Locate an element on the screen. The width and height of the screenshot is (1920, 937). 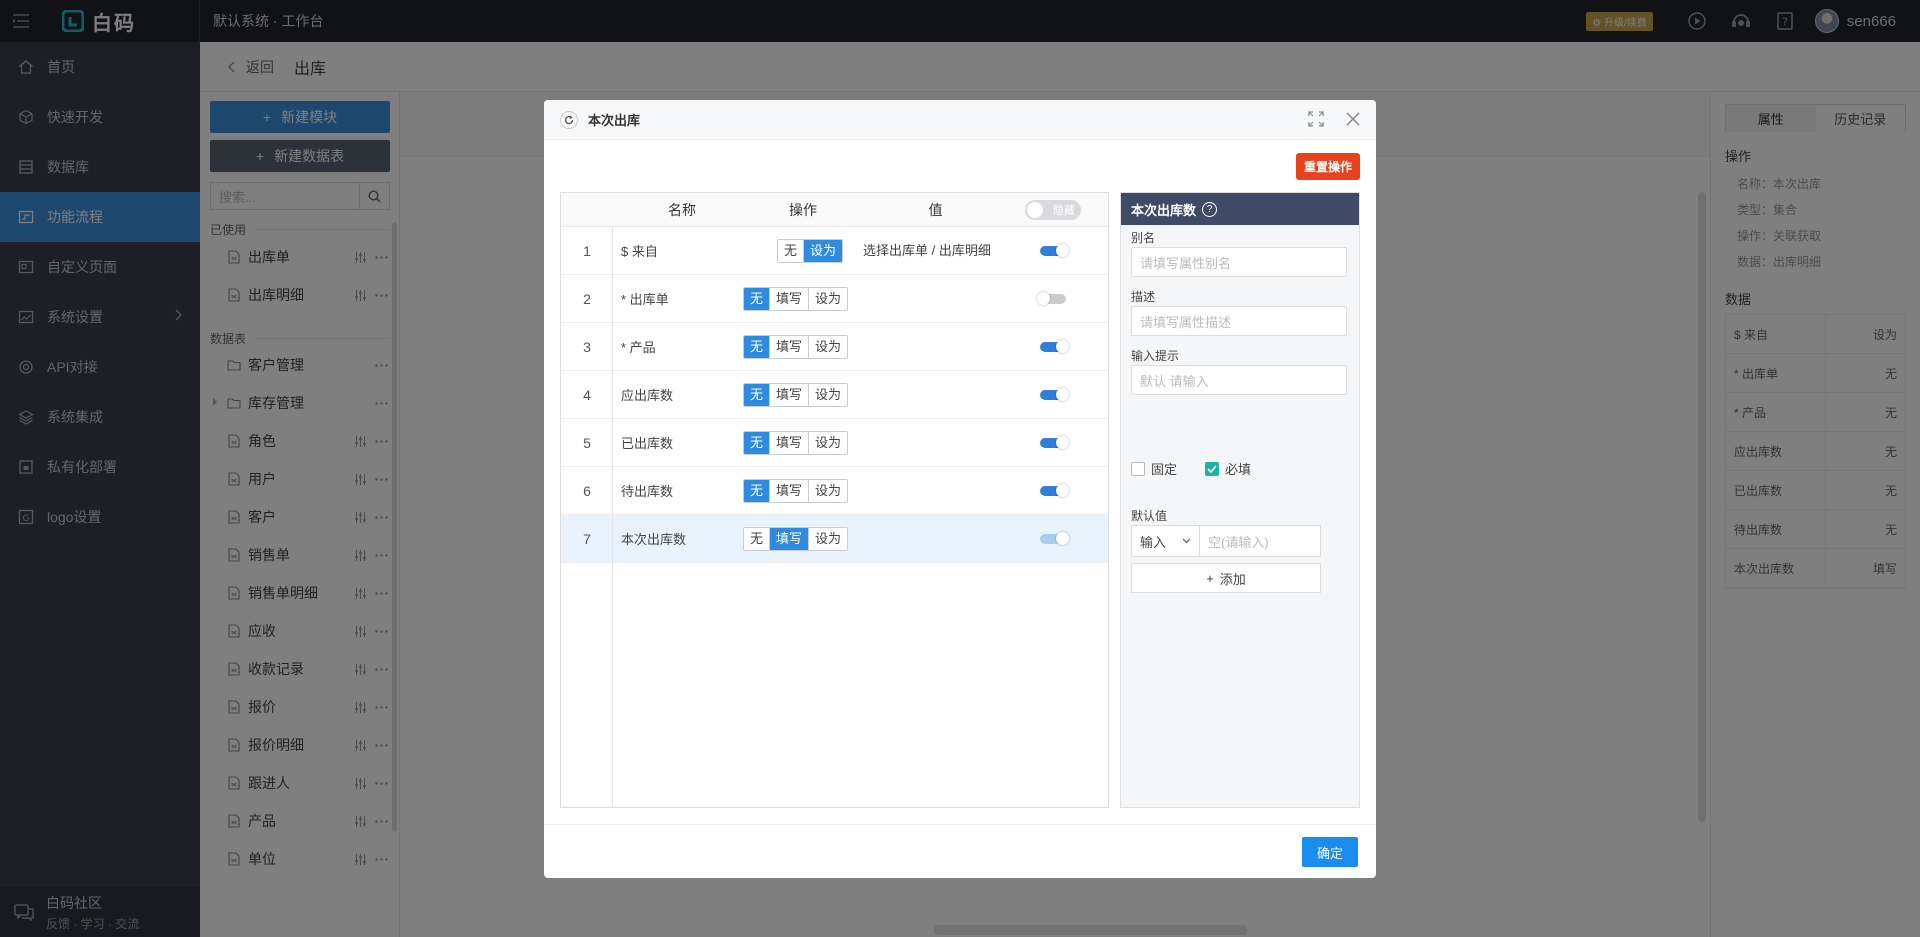
field-name: 本次出库数 is located at coordinates (654, 539).